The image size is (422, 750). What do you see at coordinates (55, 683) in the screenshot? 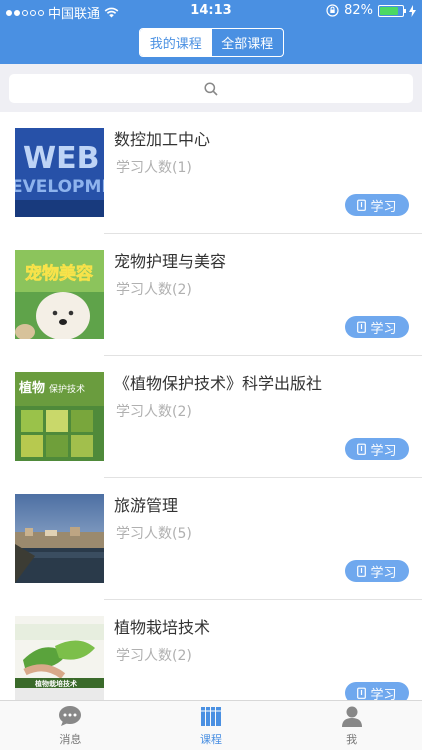
I see `svg-text: 植物栽培技术` at bounding box center [55, 683].